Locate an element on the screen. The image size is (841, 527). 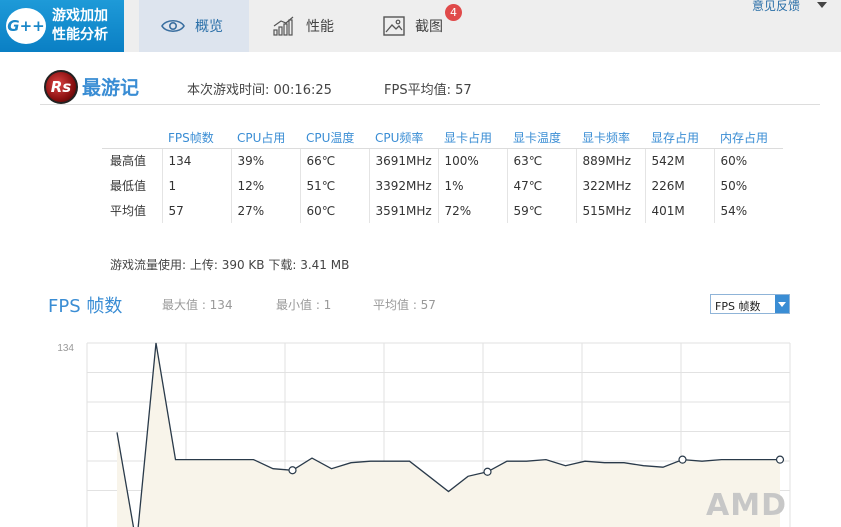
table-cell: 401M is located at coordinates (679, 210).